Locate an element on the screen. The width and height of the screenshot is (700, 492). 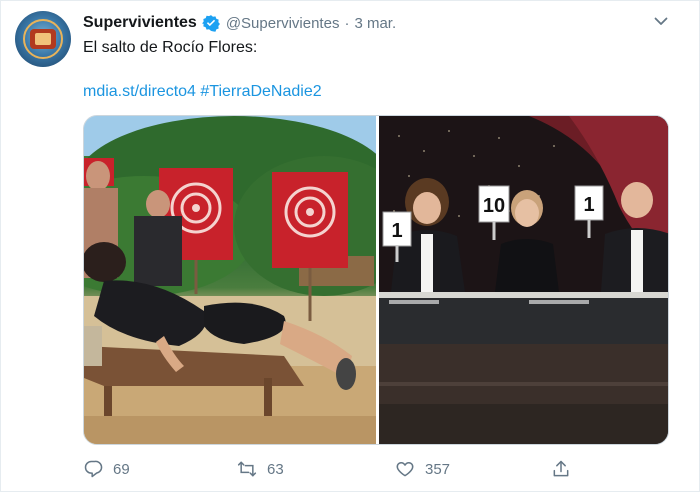
score-label-1: 1 is located at coordinates (396, 231).